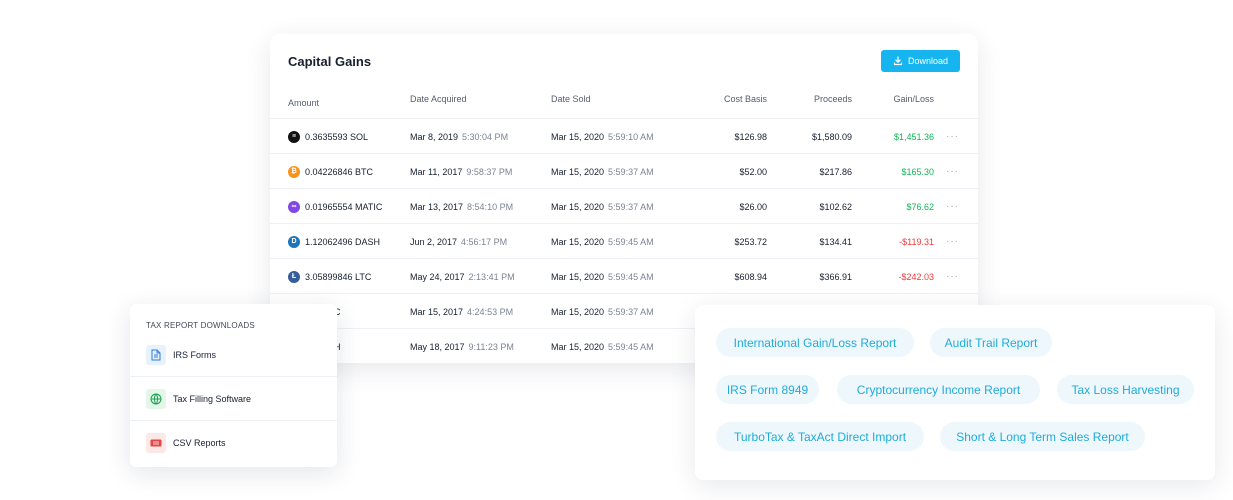 The width and height of the screenshot is (1233, 500). I want to click on tax-item-label: IRS Forms, so click(195, 354).